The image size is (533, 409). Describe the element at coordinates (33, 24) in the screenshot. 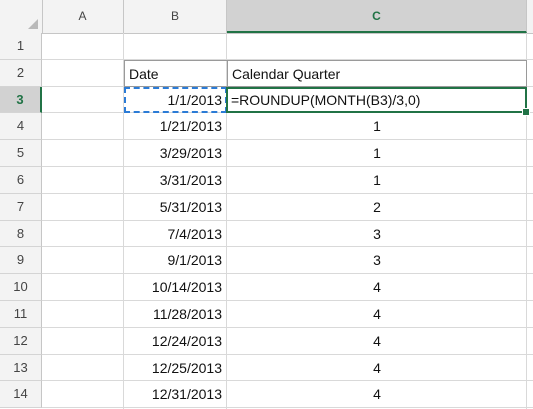

I see `select-all-triangle-icon` at that location.